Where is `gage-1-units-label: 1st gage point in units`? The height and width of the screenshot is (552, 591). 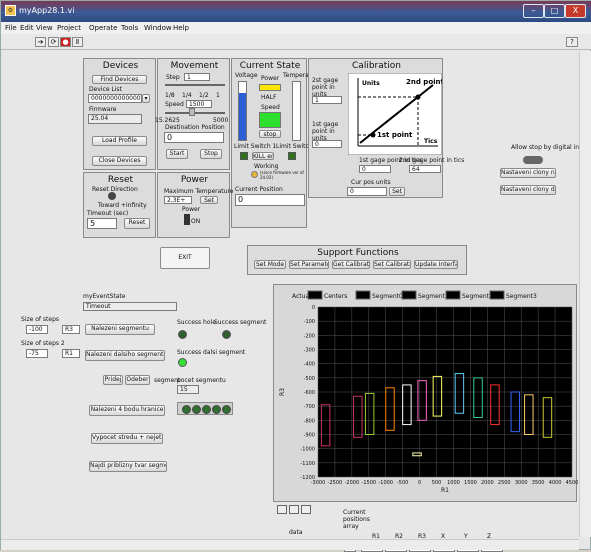 gage-1-units-label: 1st gage point in units is located at coordinates (325, 131).